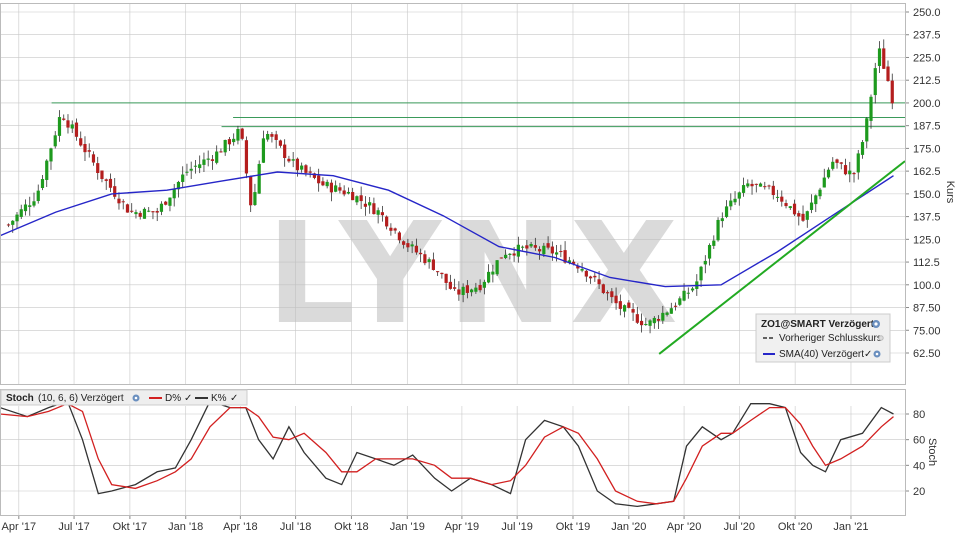  Describe the element at coordinates (927, 104) in the screenshot. I see `price-tick-label: 200.0` at that location.